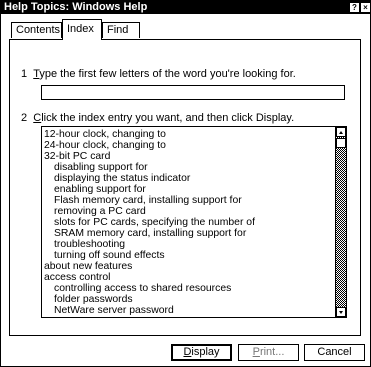 Image resolution: width=371 pixels, height=367 pixels. What do you see at coordinates (37, 118) in the screenshot?
I see `step-2-accel: C` at bounding box center [37, 118].